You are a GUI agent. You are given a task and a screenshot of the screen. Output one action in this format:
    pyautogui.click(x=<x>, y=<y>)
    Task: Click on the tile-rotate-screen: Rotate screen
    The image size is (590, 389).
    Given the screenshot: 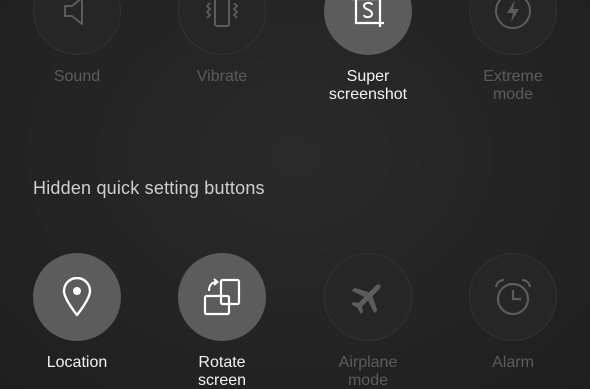 What is the action you would take?
    pyautogui.click(x=222, y=321)
    